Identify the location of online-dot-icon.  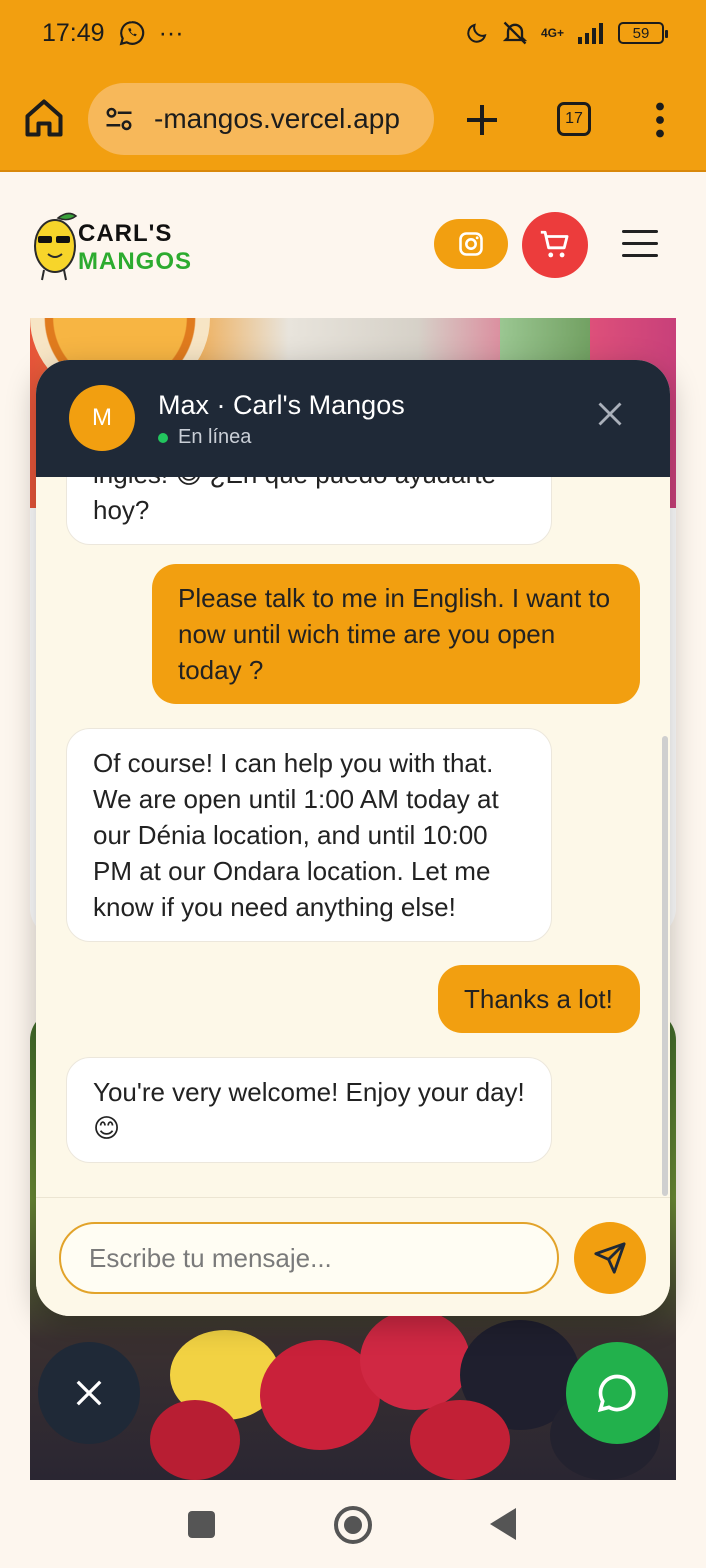
(163, 437).